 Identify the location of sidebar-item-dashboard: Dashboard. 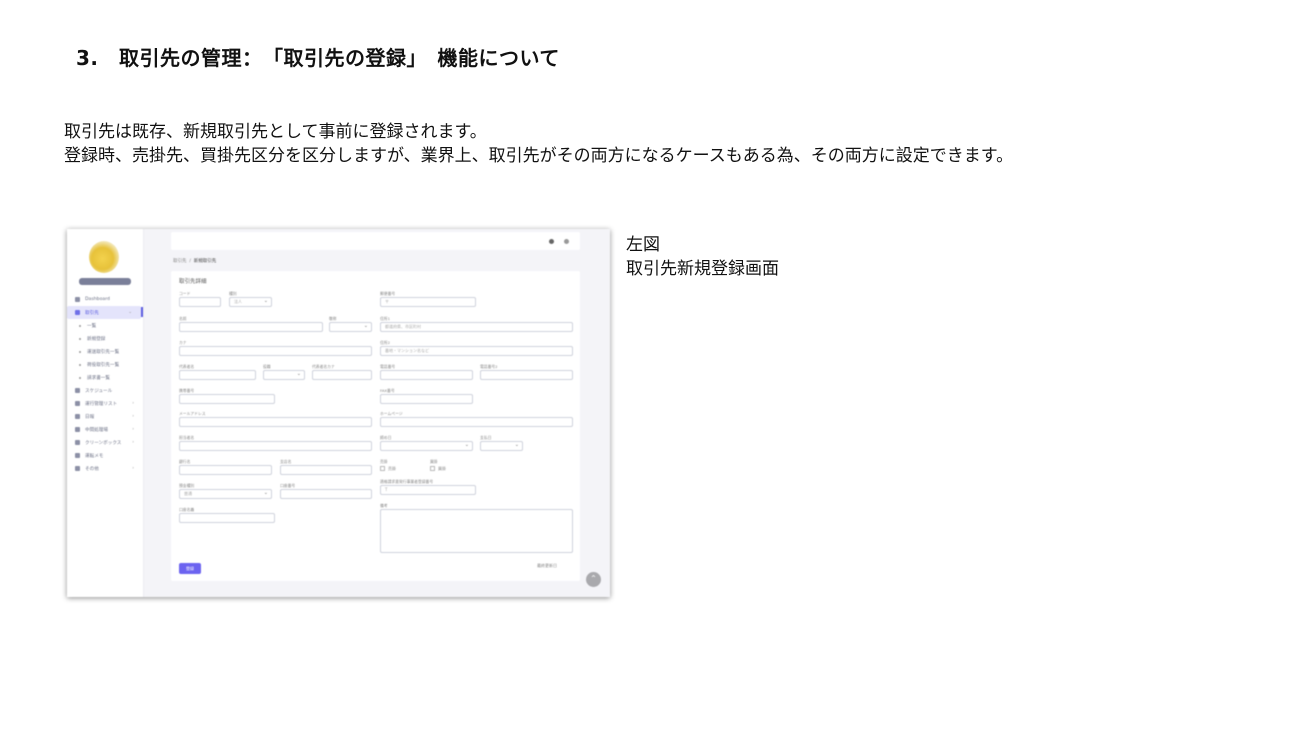
(105, 299).